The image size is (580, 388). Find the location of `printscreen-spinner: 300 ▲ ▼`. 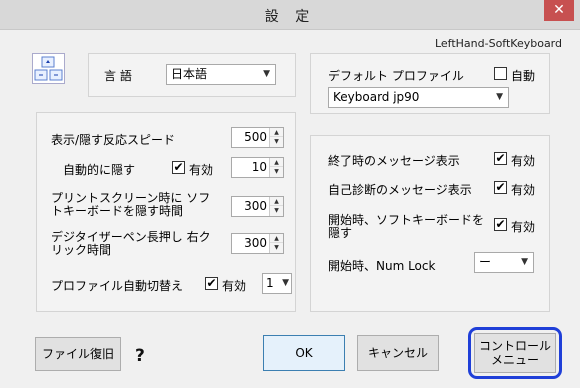

printscreen-spinner: 300 ▲ ▼ is located at coordinates (257, 206).